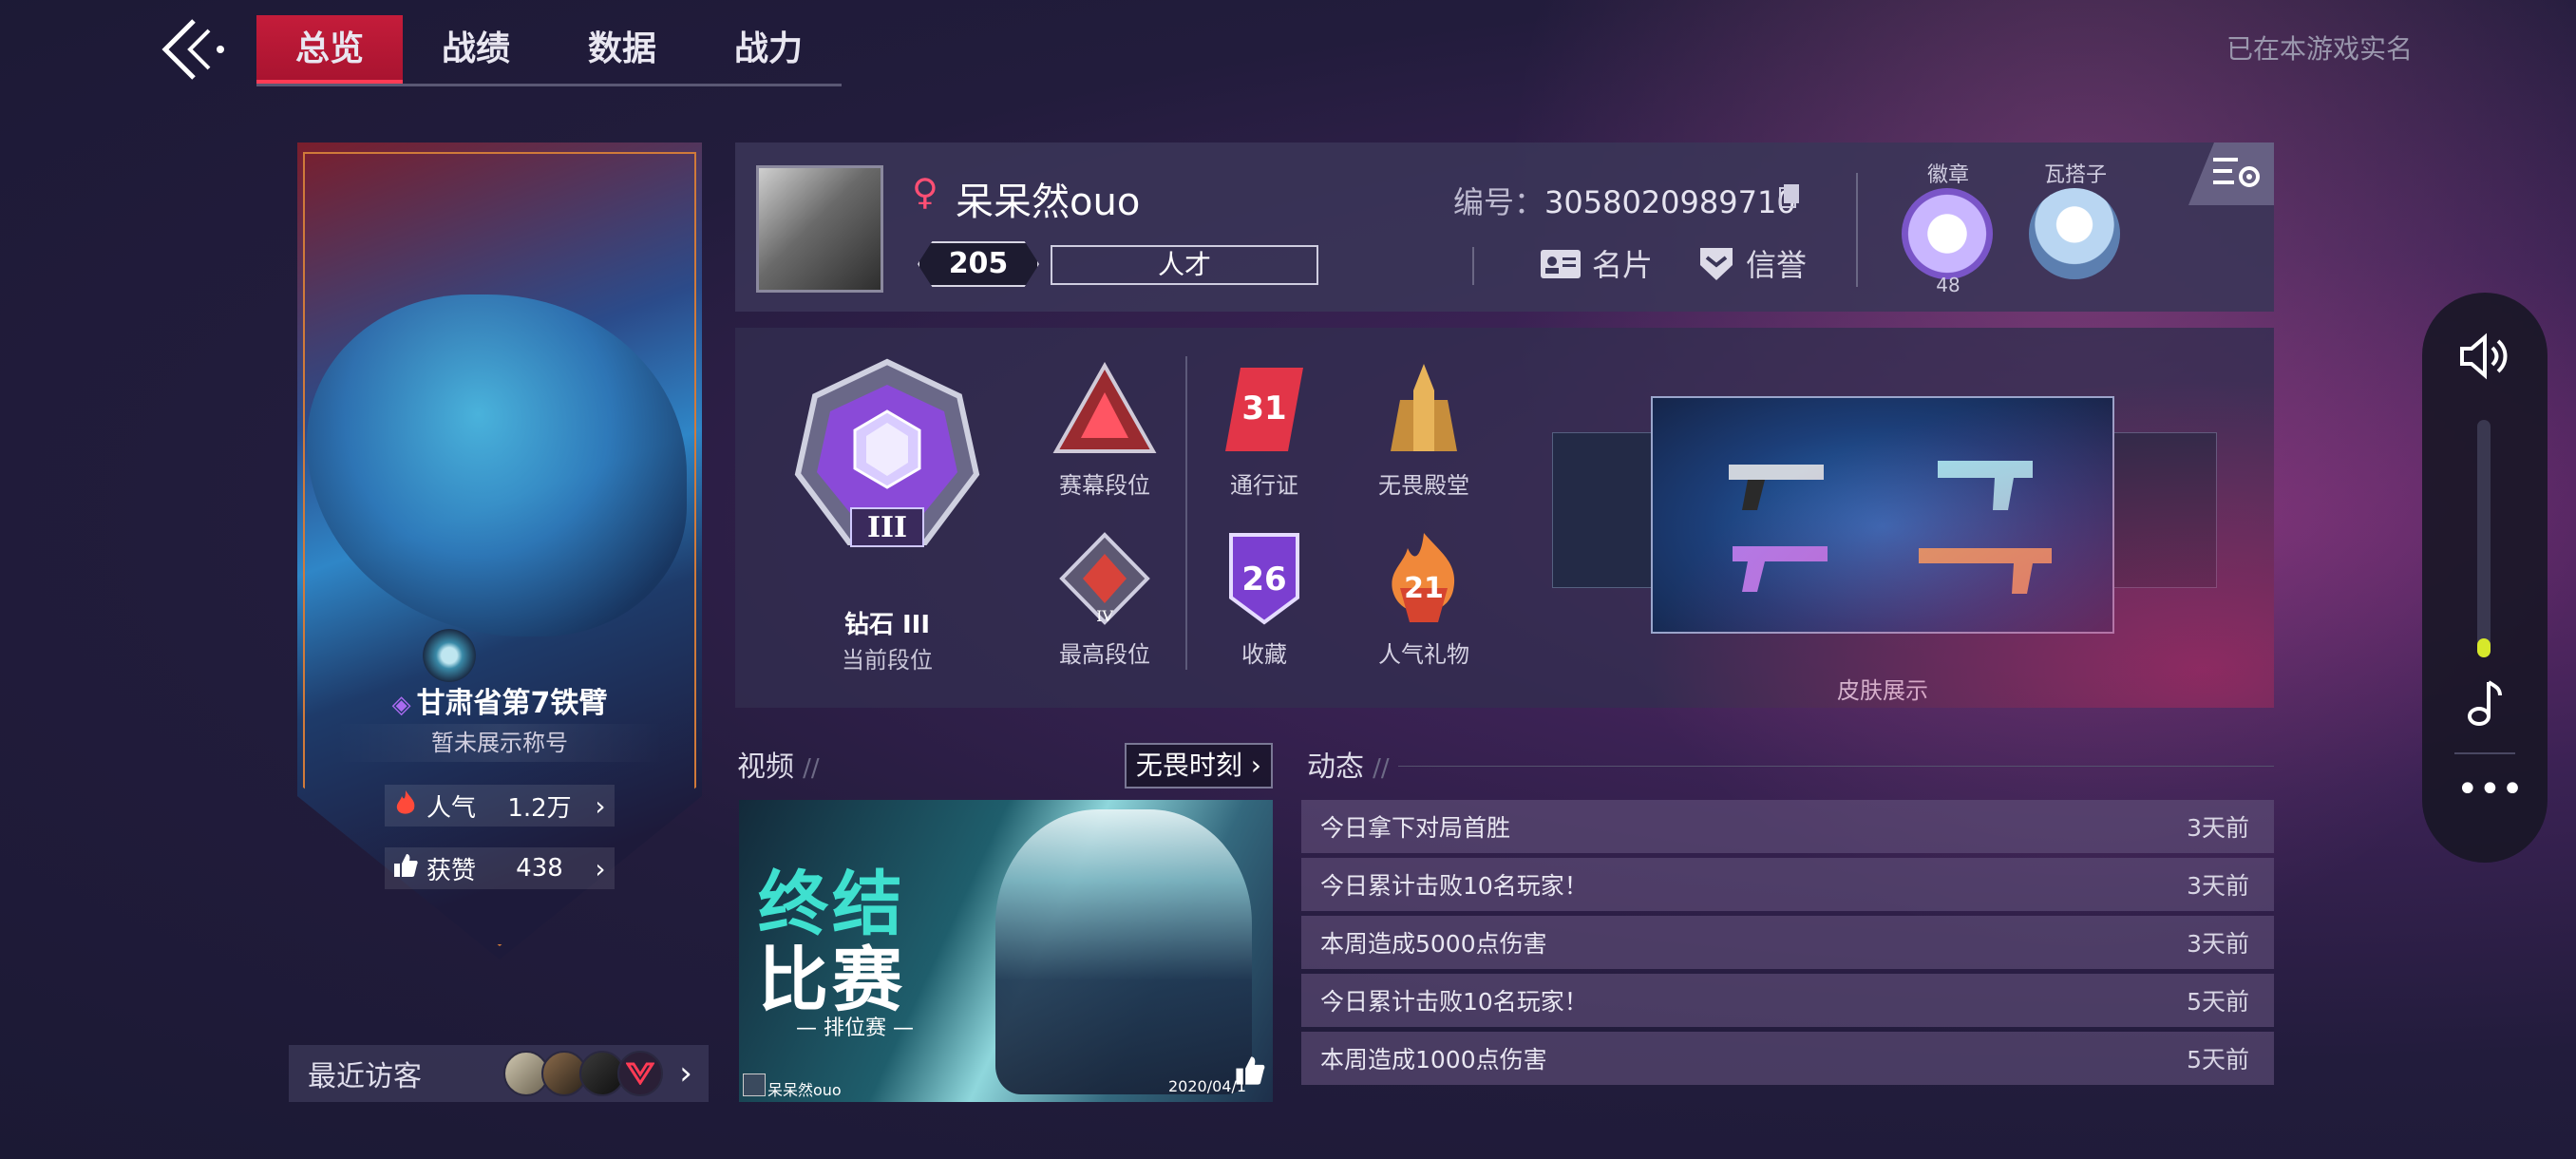 The height and width of the screenshot is (1159, 2576). What do you see at coordinates (451, 870) in the screenshot?
I see `likes-label: 获赞` at bounding box center [451, 870].